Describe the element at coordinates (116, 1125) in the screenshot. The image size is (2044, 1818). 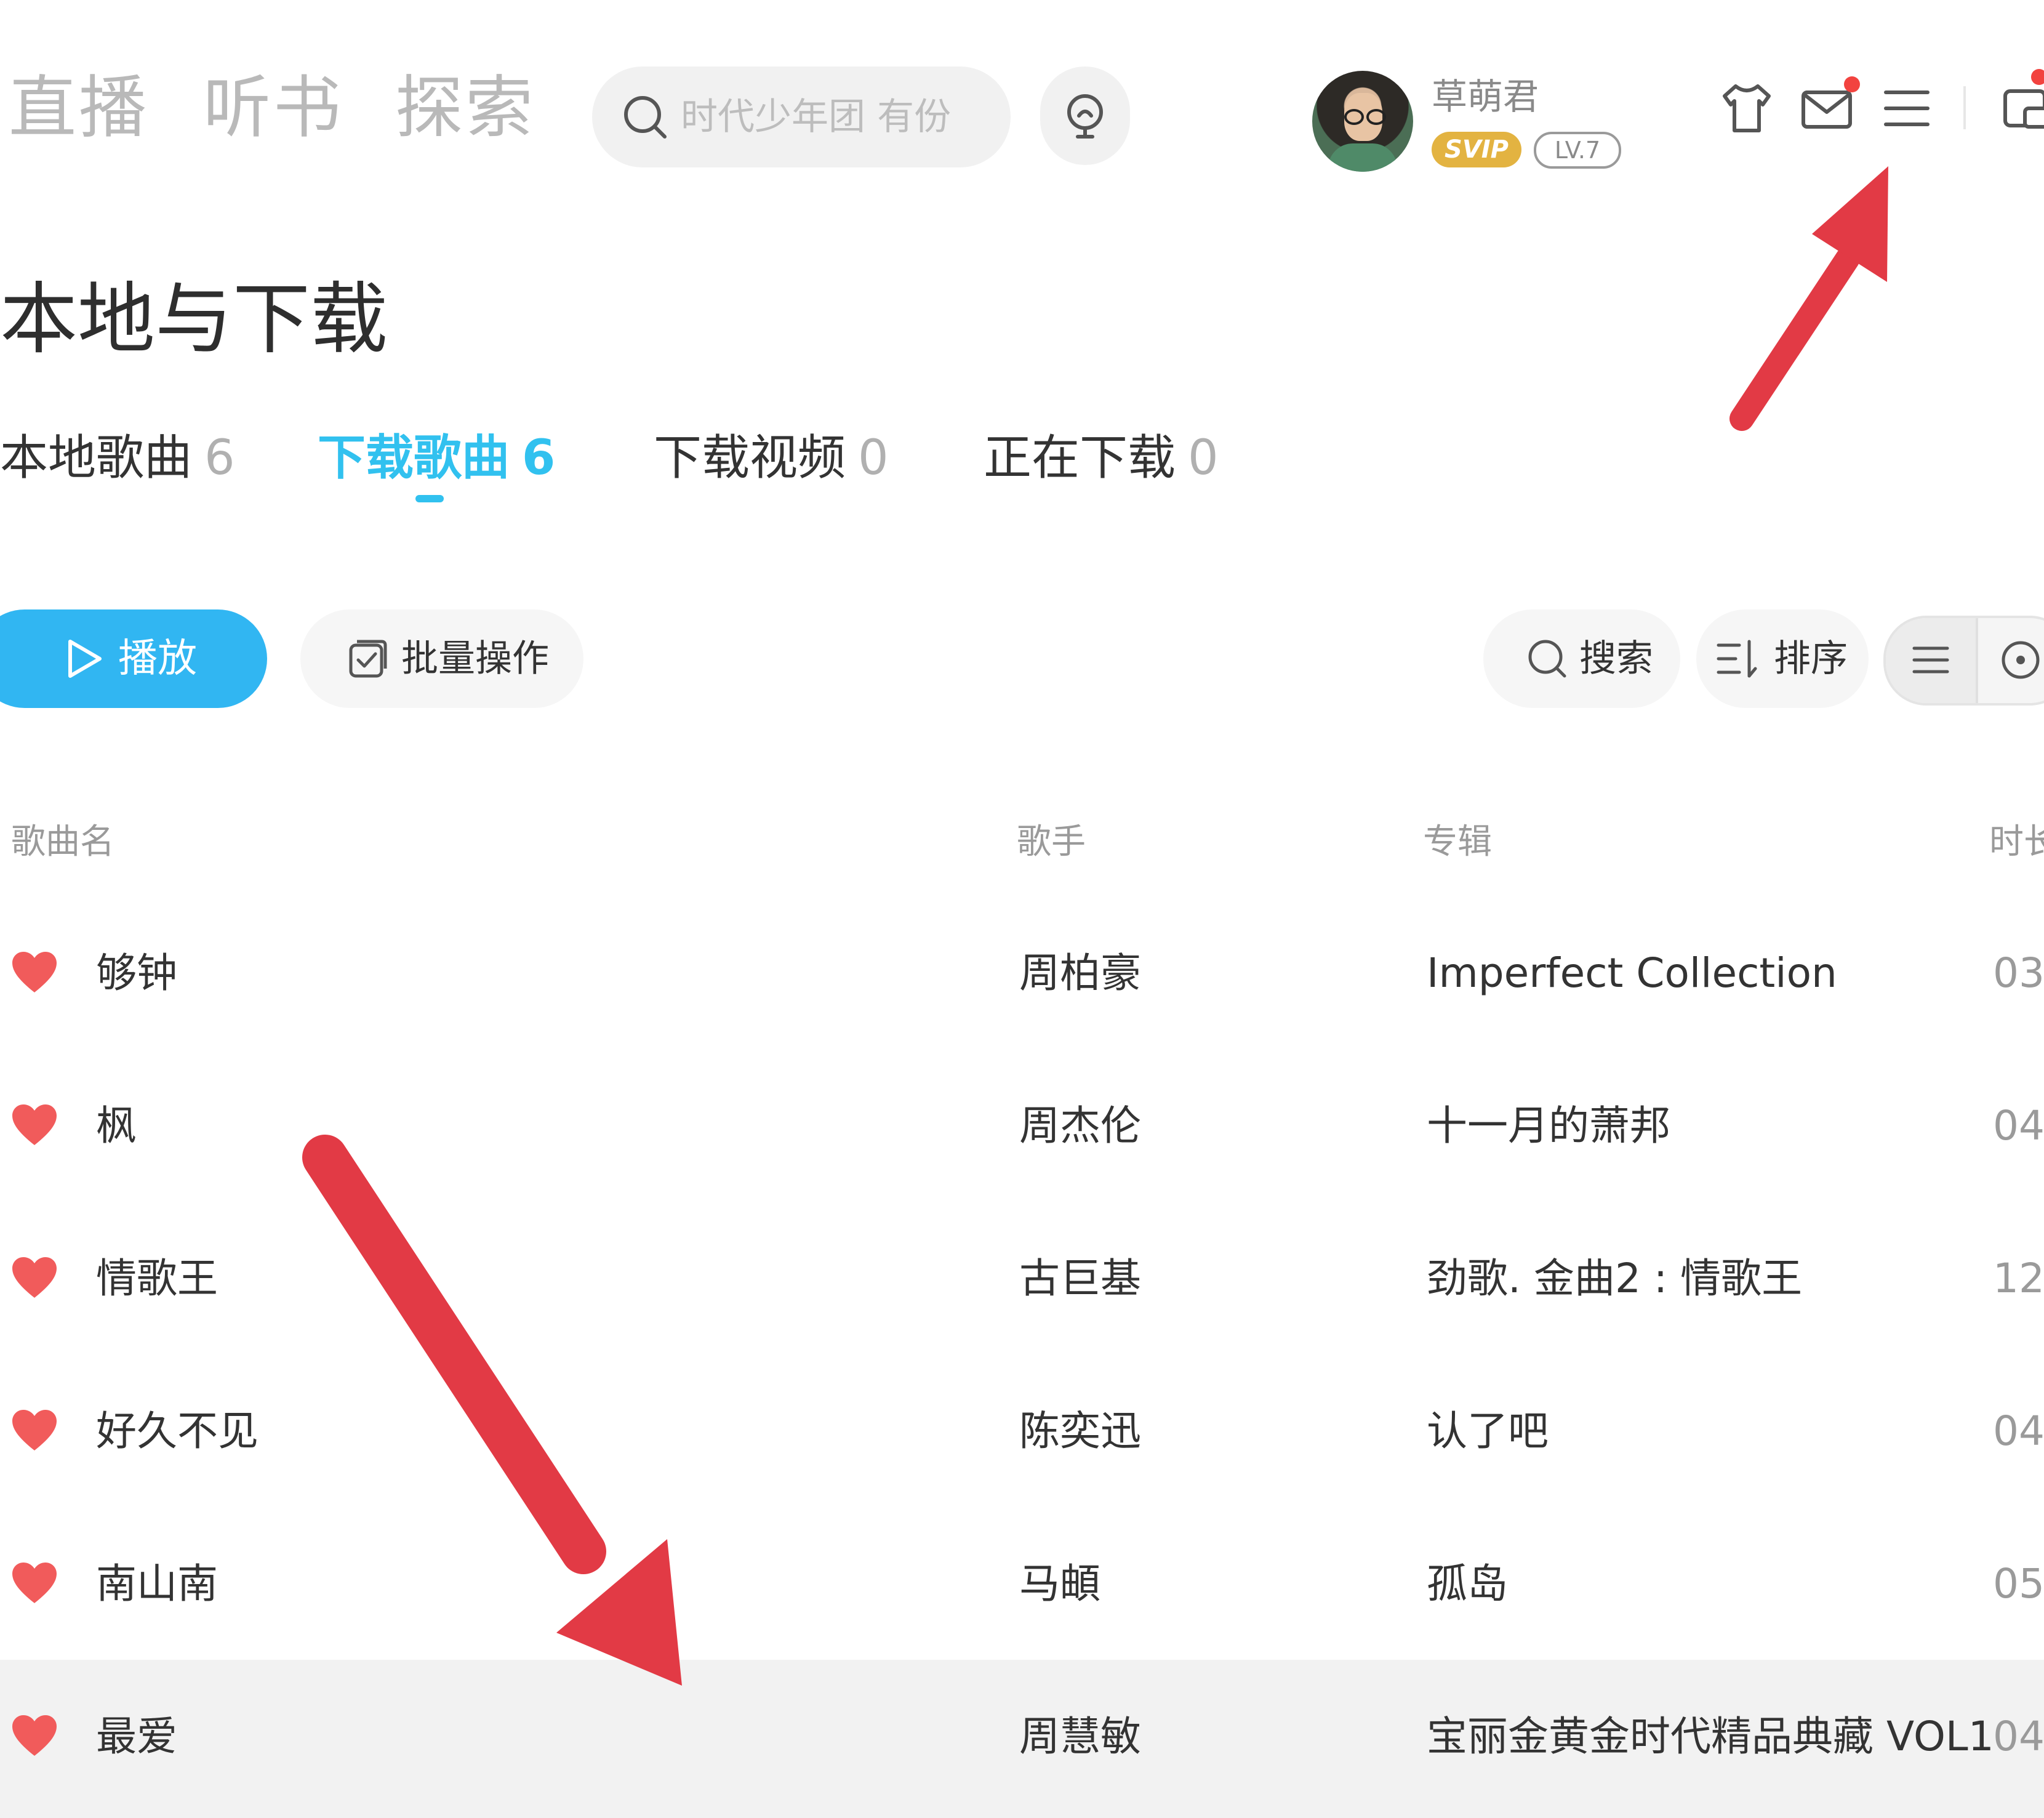
I see `song-title: 枫` at that location.